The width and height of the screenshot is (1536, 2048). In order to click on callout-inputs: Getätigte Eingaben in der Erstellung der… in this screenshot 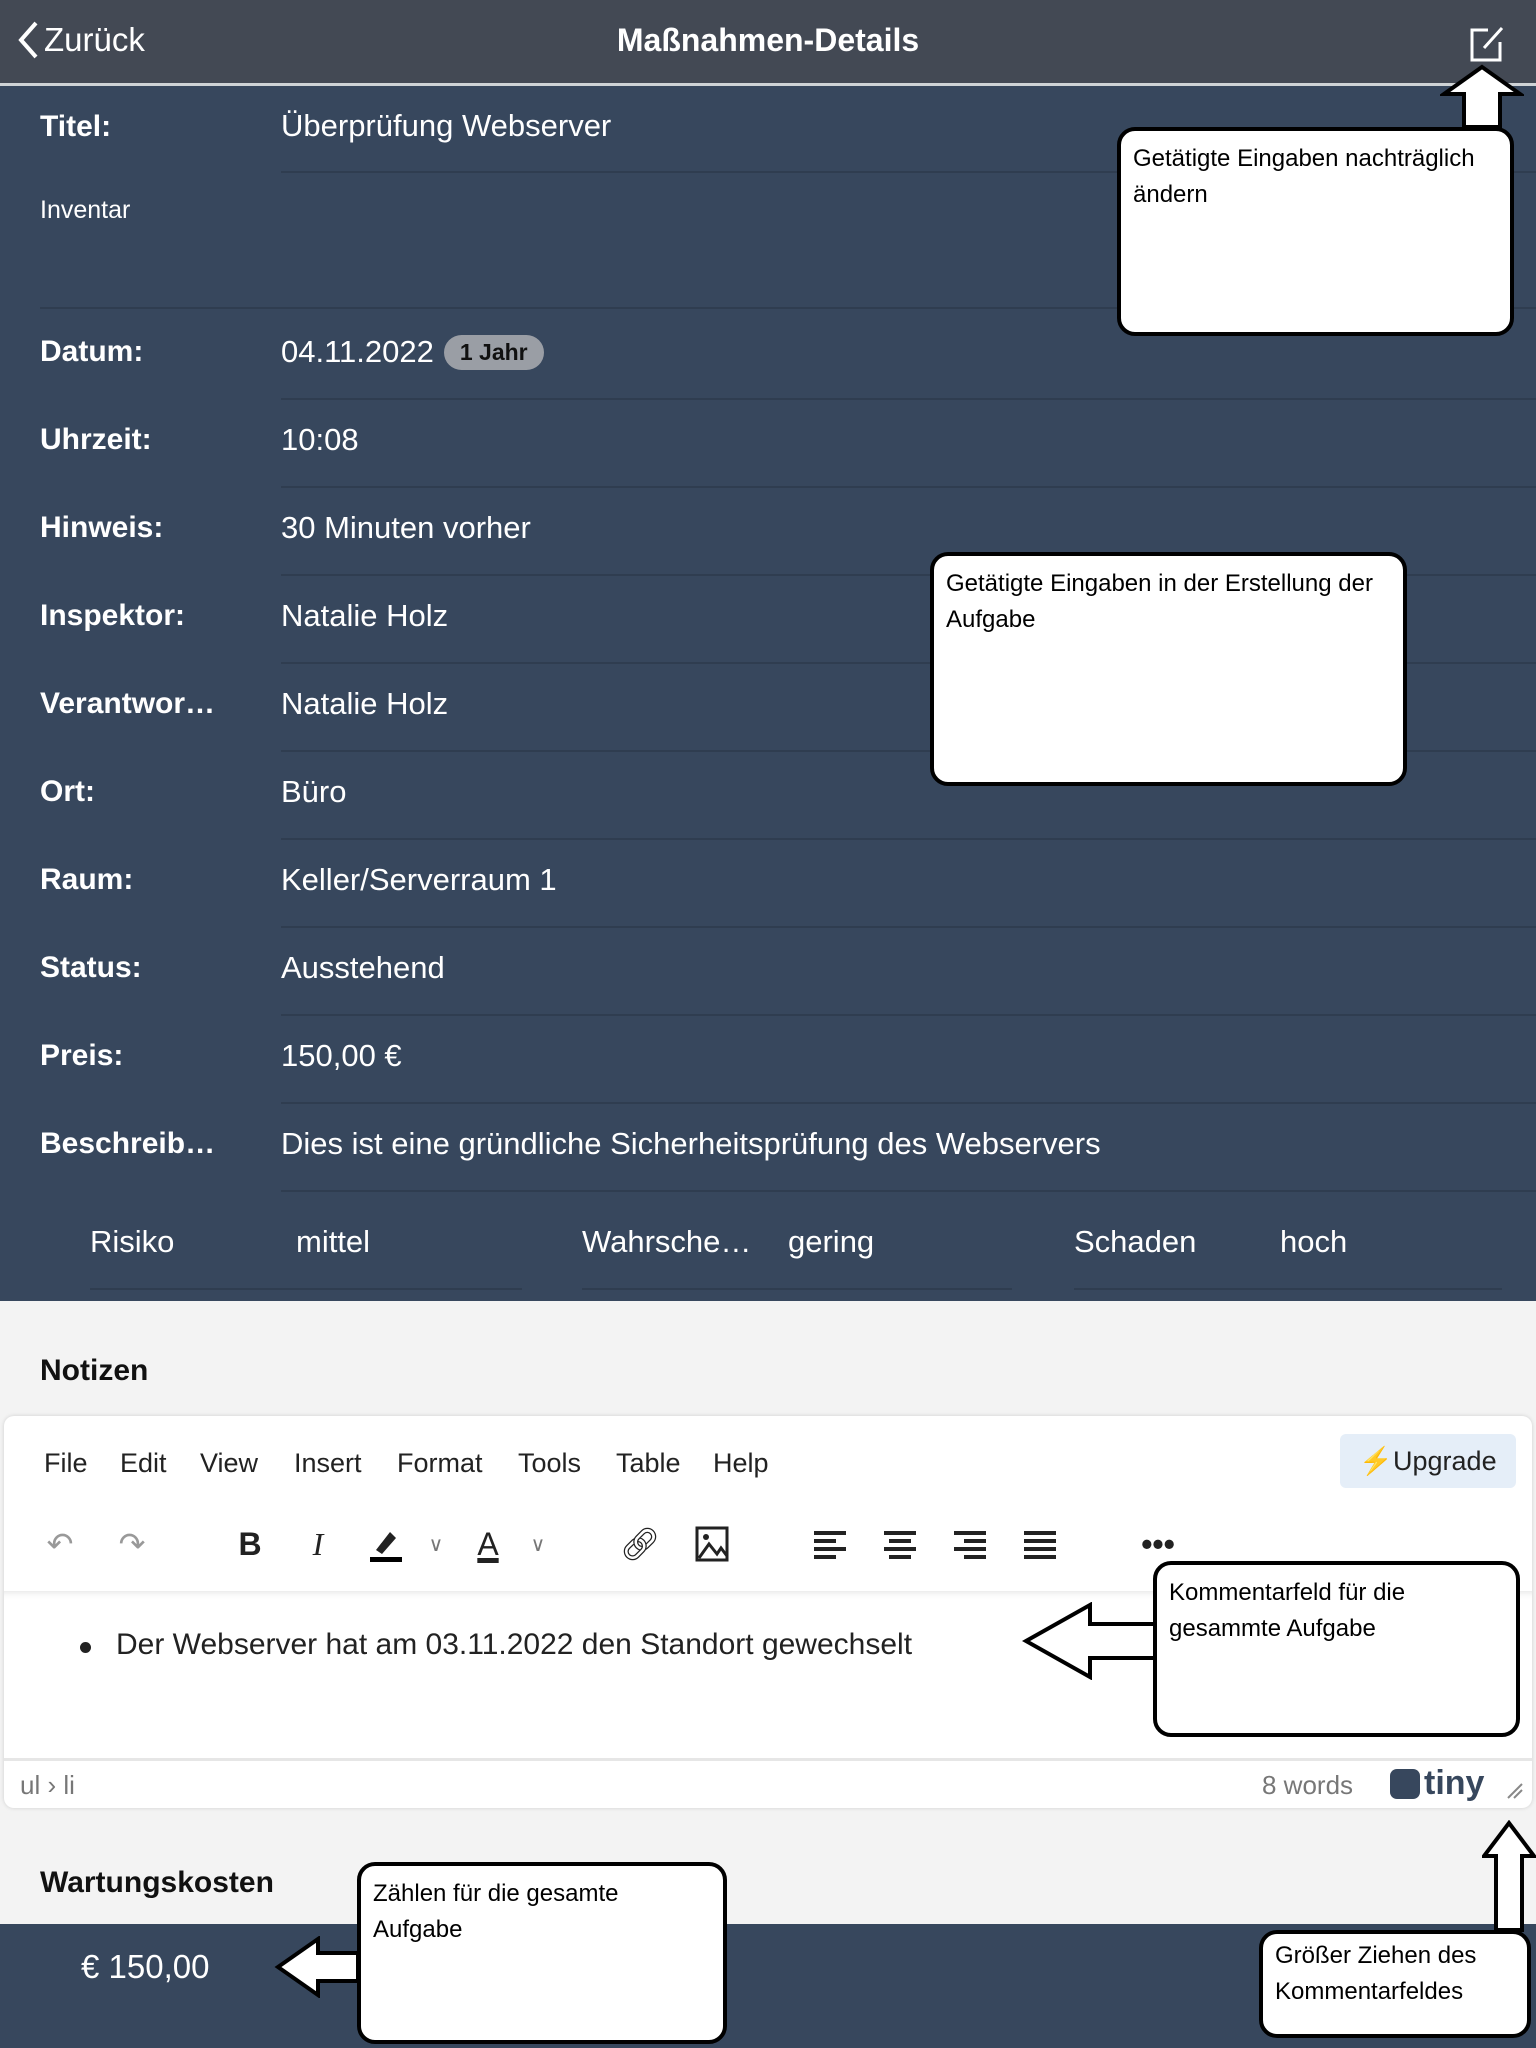, I will do `click(1168, 669)`.